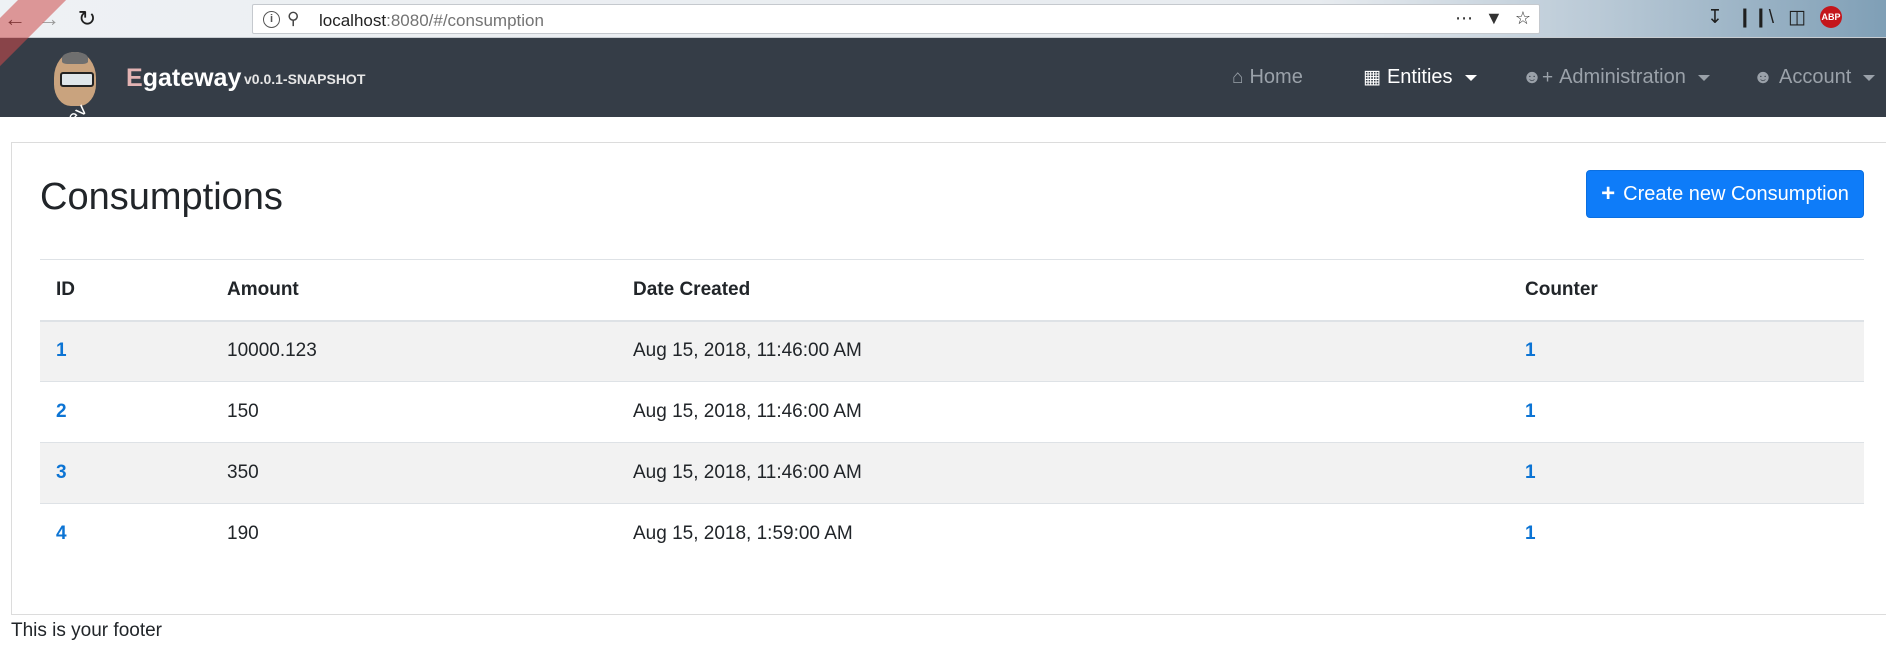 The image size is (1886, 668). Describe the element at coordinates (75, 79) in the screenshot. I see `logo-avatar-icon` at that location.